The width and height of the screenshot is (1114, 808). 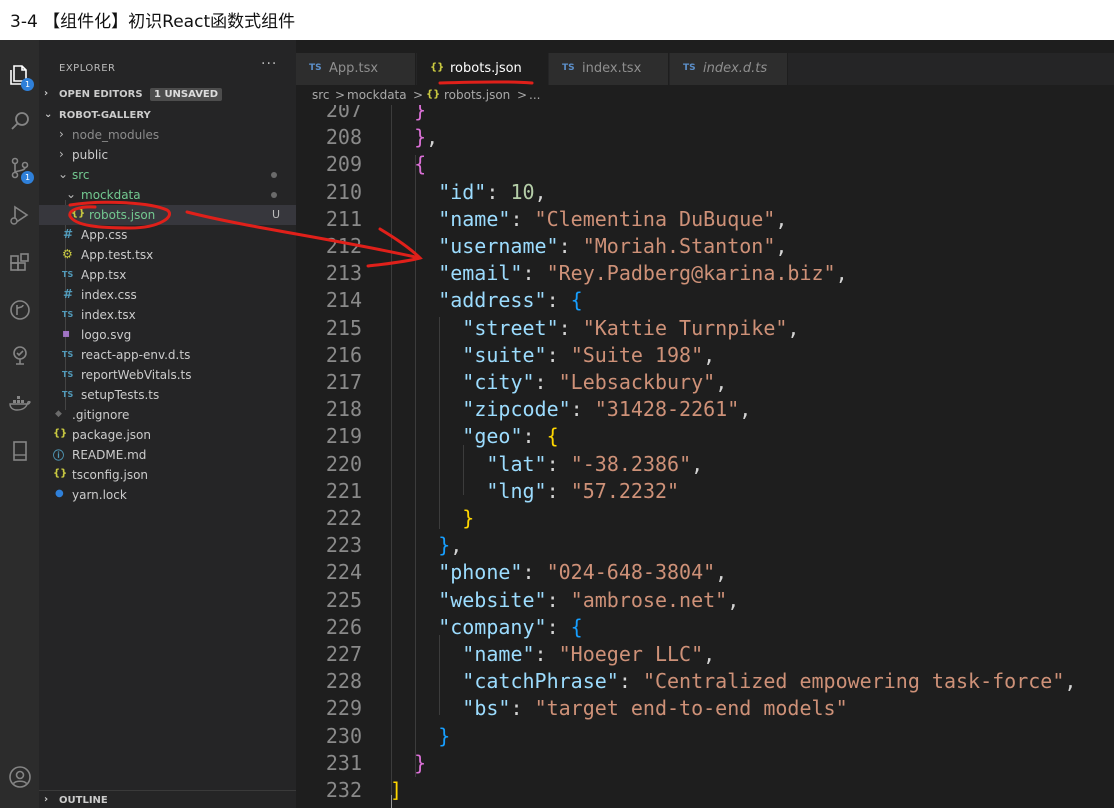 I want to click on tab-robots-json: {} robots.json, so click(x=535, y=69).